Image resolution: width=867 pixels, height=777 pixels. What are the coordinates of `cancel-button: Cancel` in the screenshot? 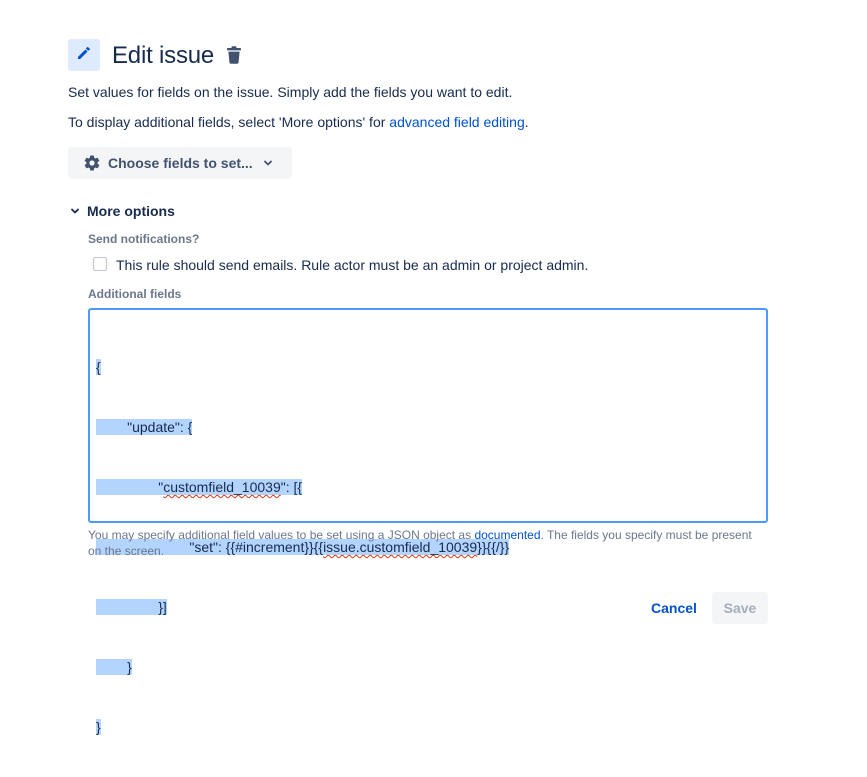 It's located at (674, 608).